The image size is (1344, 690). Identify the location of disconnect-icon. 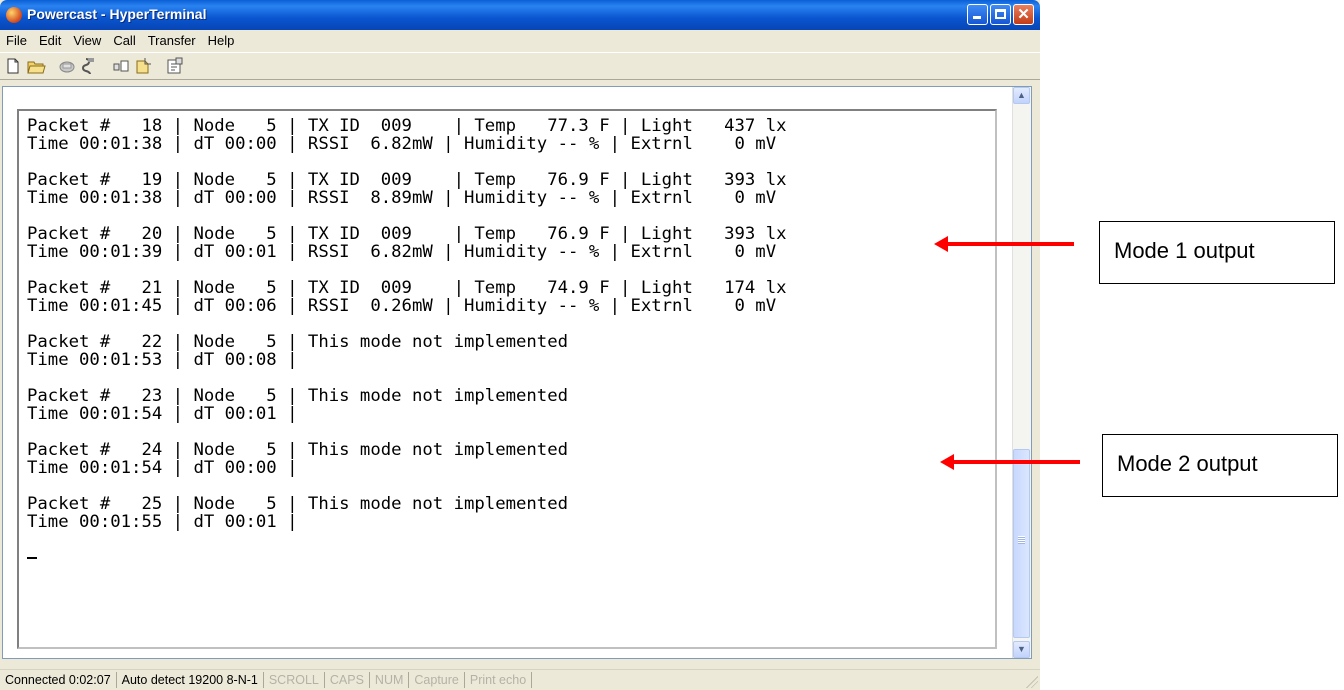
(88, 66).